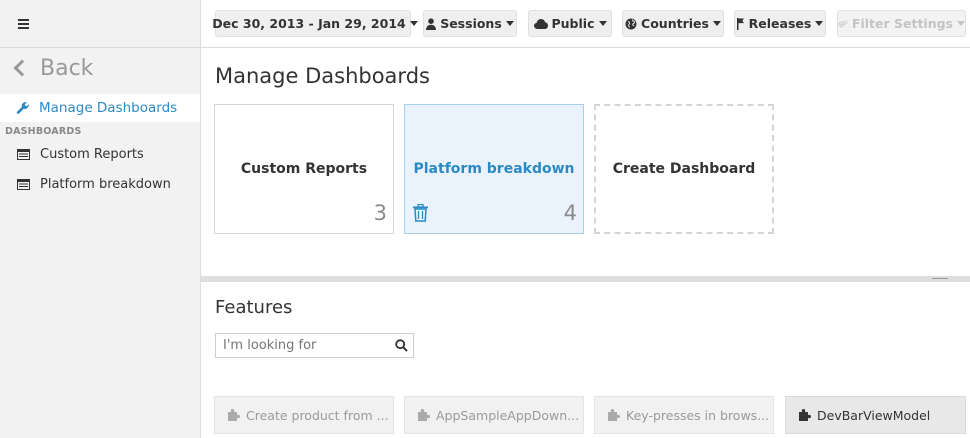 The width and height of the screenshot is (970, 438). What do you see at coordinates (43, 131) in the screenshot?
I see `dashboards-section-label: DASHBOARDS` at bounding box center [43, 131].